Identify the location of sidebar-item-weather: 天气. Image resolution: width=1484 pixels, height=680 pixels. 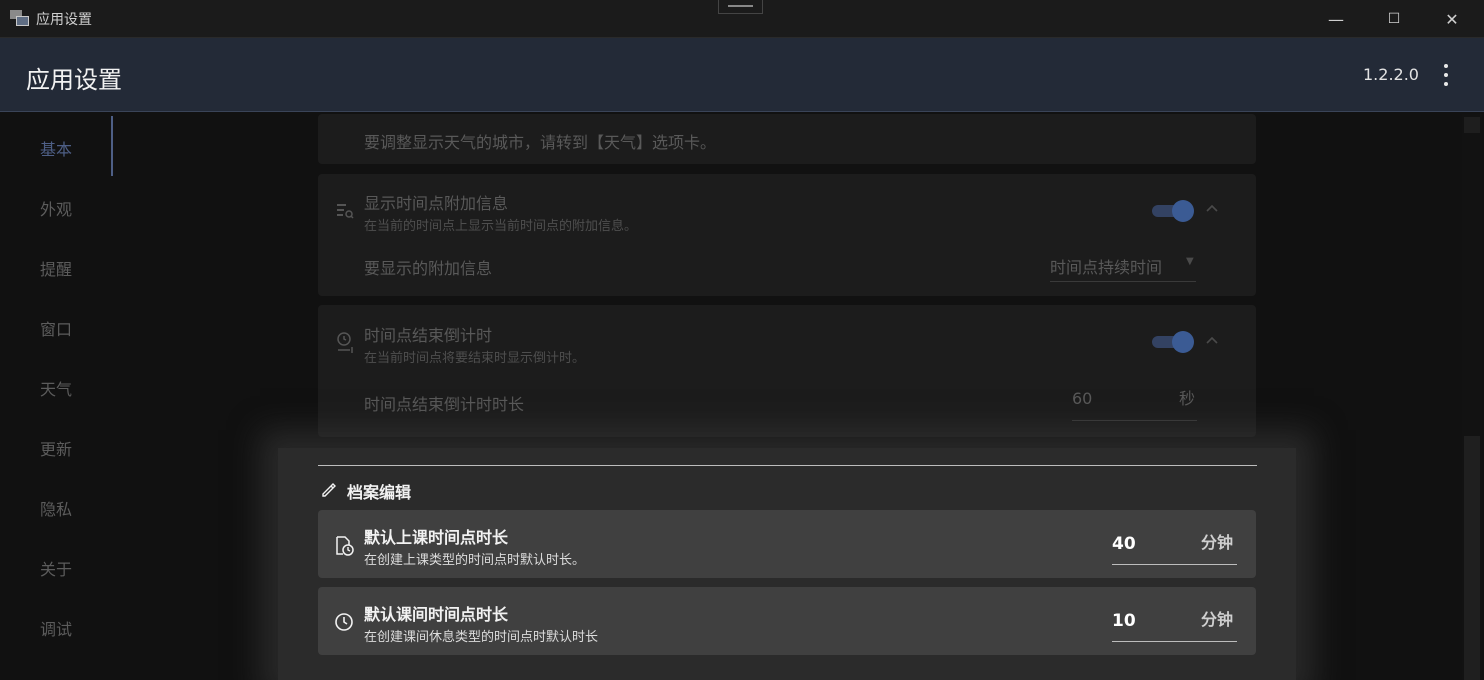
(56, 388).